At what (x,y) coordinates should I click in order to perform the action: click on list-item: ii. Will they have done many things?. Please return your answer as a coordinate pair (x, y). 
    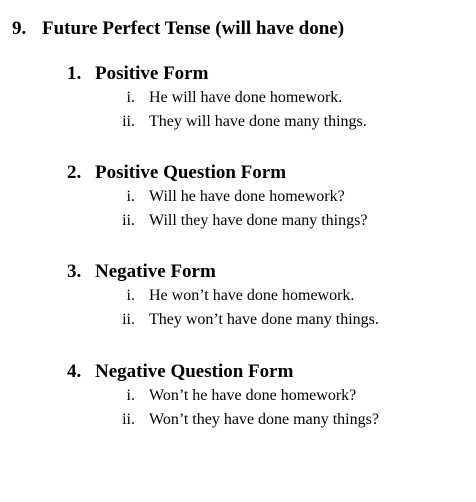
    Looking at the image, I should click on (267, 221).